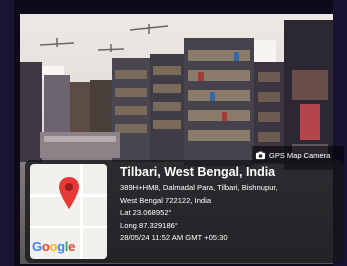  What do you see at coordinates (198, 172) in the screenshot?
I see `location-title: Tilbari, West Bengal, India` at bounding box center [198, 172].